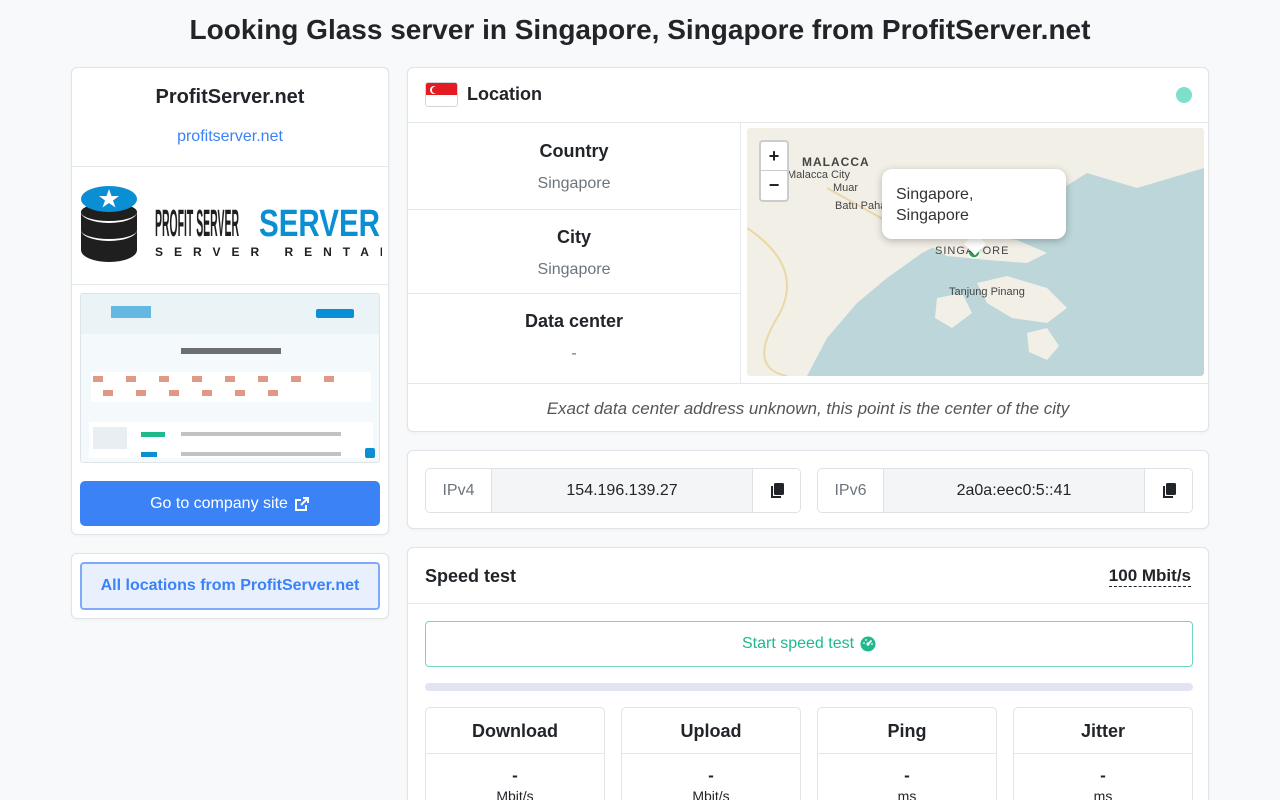  Describe the element at coordinates (574, 321) in the screenshot. I see `data-center-label: Data center` at that location.